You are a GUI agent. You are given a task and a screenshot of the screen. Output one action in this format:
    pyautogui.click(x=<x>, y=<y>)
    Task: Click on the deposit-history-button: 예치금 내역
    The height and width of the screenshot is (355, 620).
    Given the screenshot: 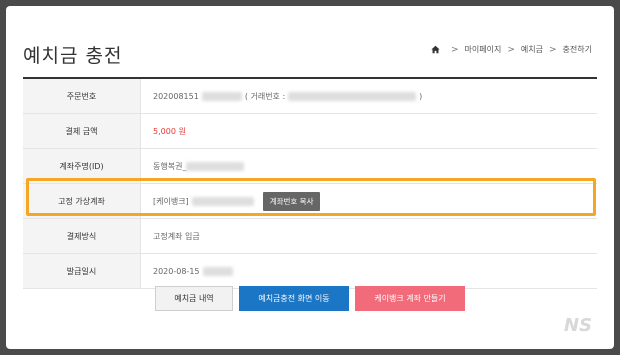 What is the action you would take?
    pyautogui.click(x=194, y=298)
    